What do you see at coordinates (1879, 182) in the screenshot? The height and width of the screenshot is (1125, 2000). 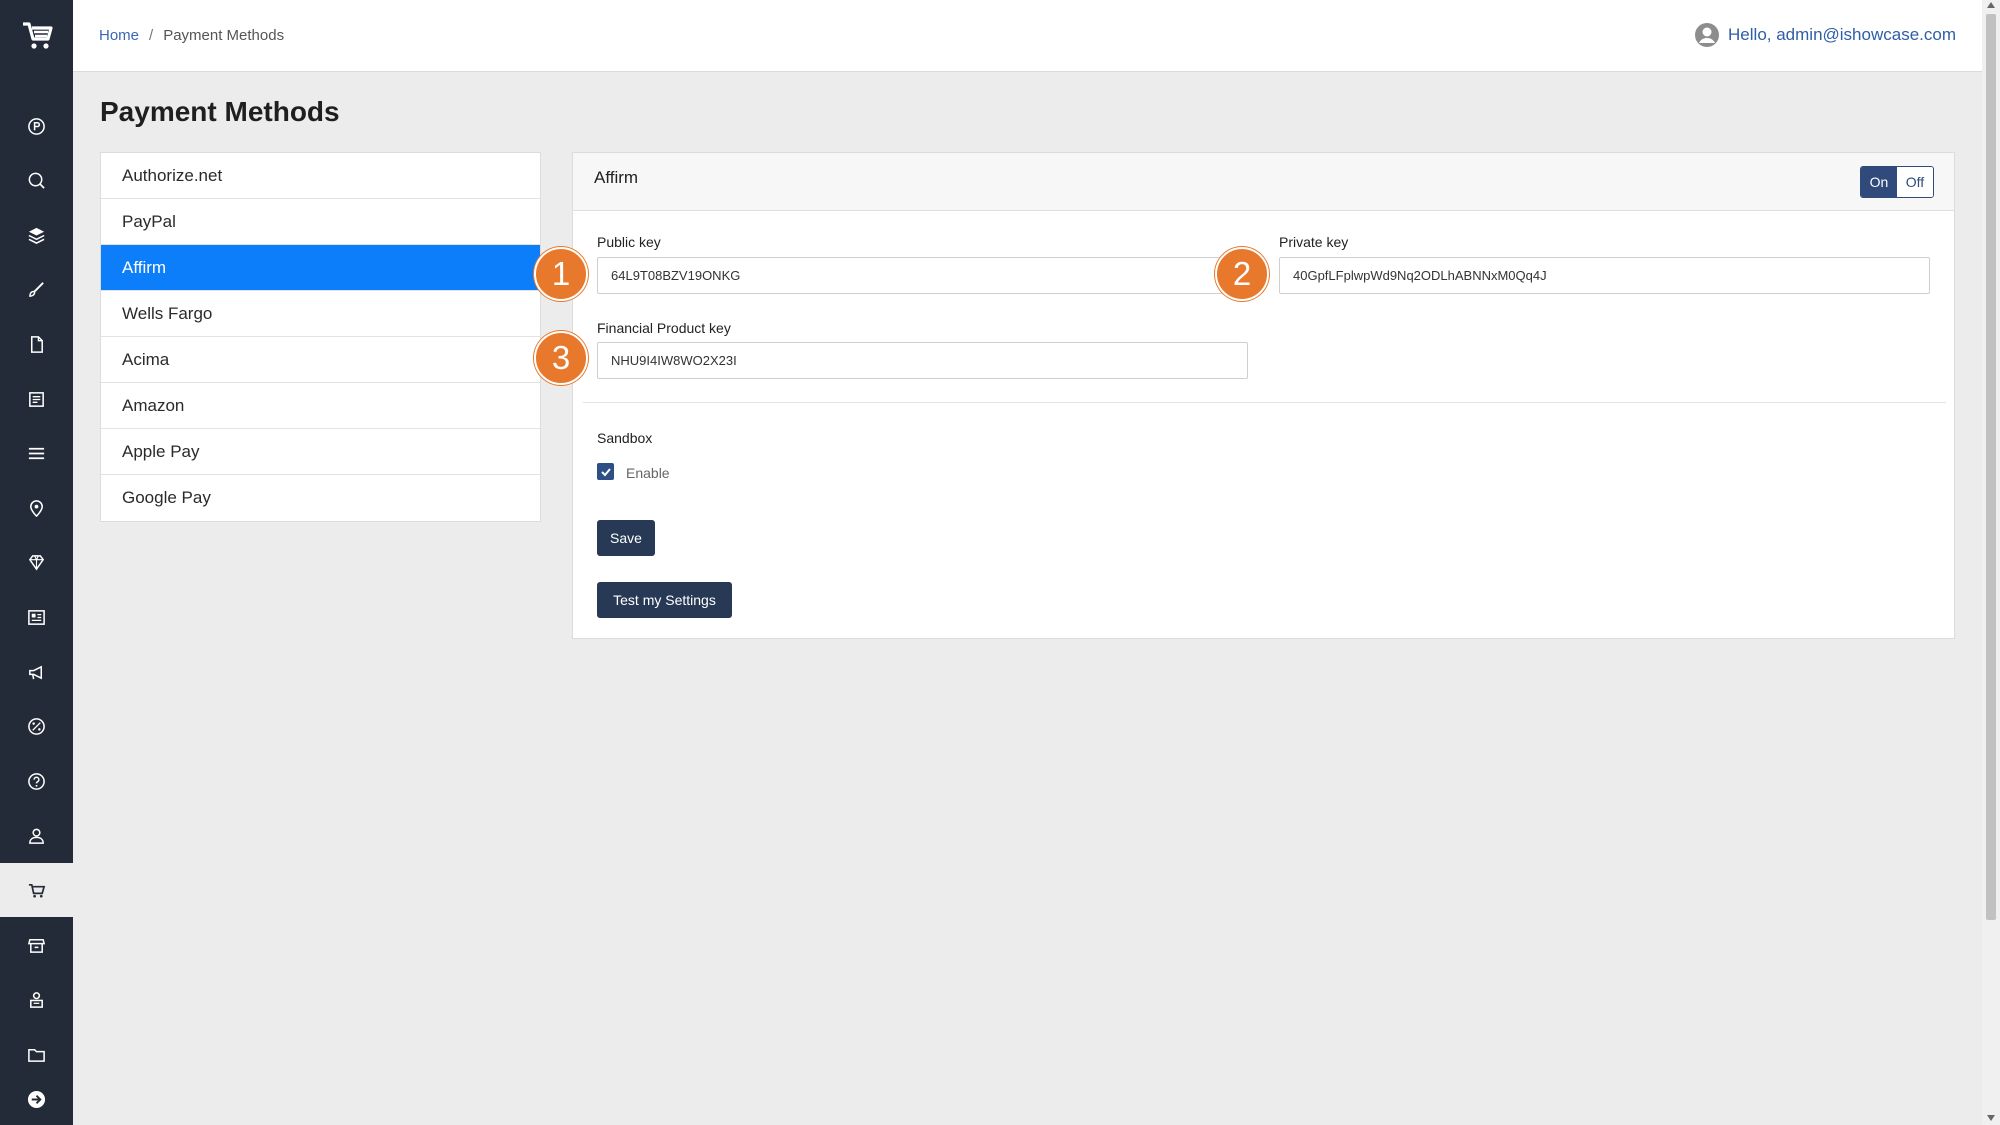 I see `toggle-on: On` at bounding box center [1879, 182].